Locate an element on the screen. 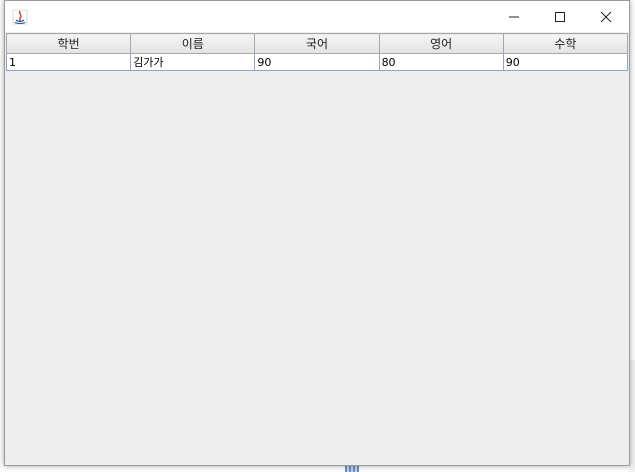  close-button is located at coordinates (606, 16).